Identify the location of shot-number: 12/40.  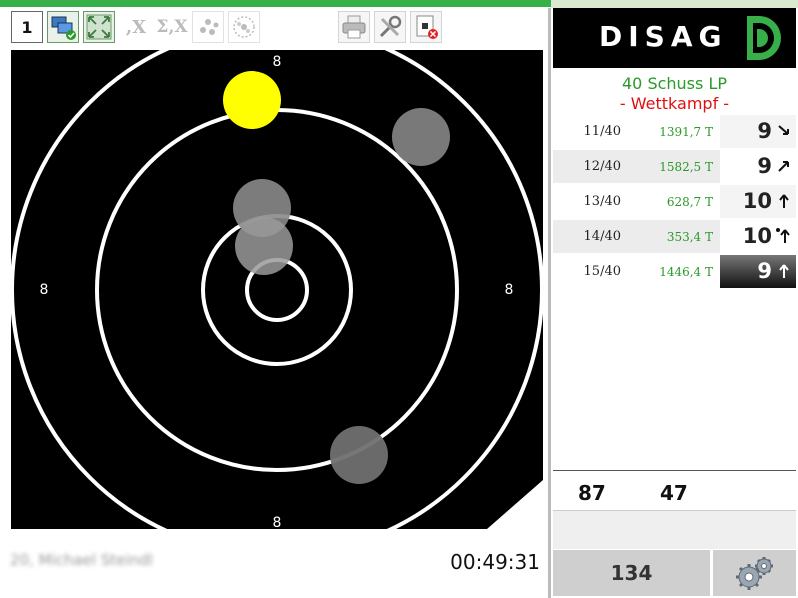
(602, 166).